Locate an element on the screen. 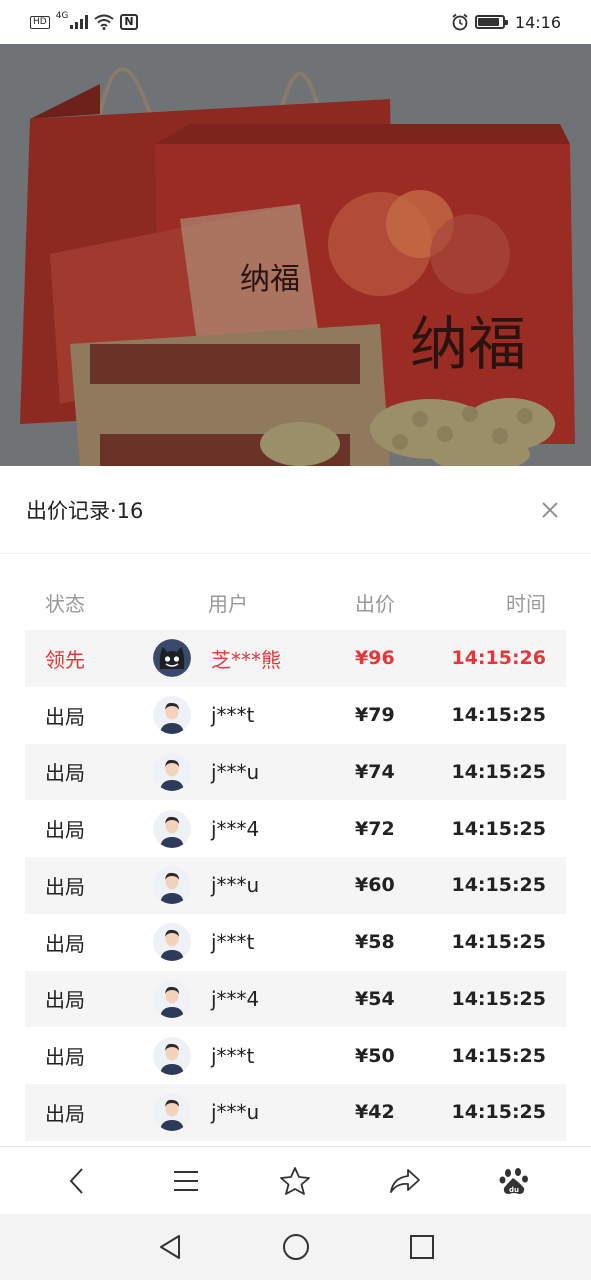 Image resolution: width=591 pixels, height=1280 pixels. table-header: 状态 用户 出价 时间 is located at coordinates (295, 602).